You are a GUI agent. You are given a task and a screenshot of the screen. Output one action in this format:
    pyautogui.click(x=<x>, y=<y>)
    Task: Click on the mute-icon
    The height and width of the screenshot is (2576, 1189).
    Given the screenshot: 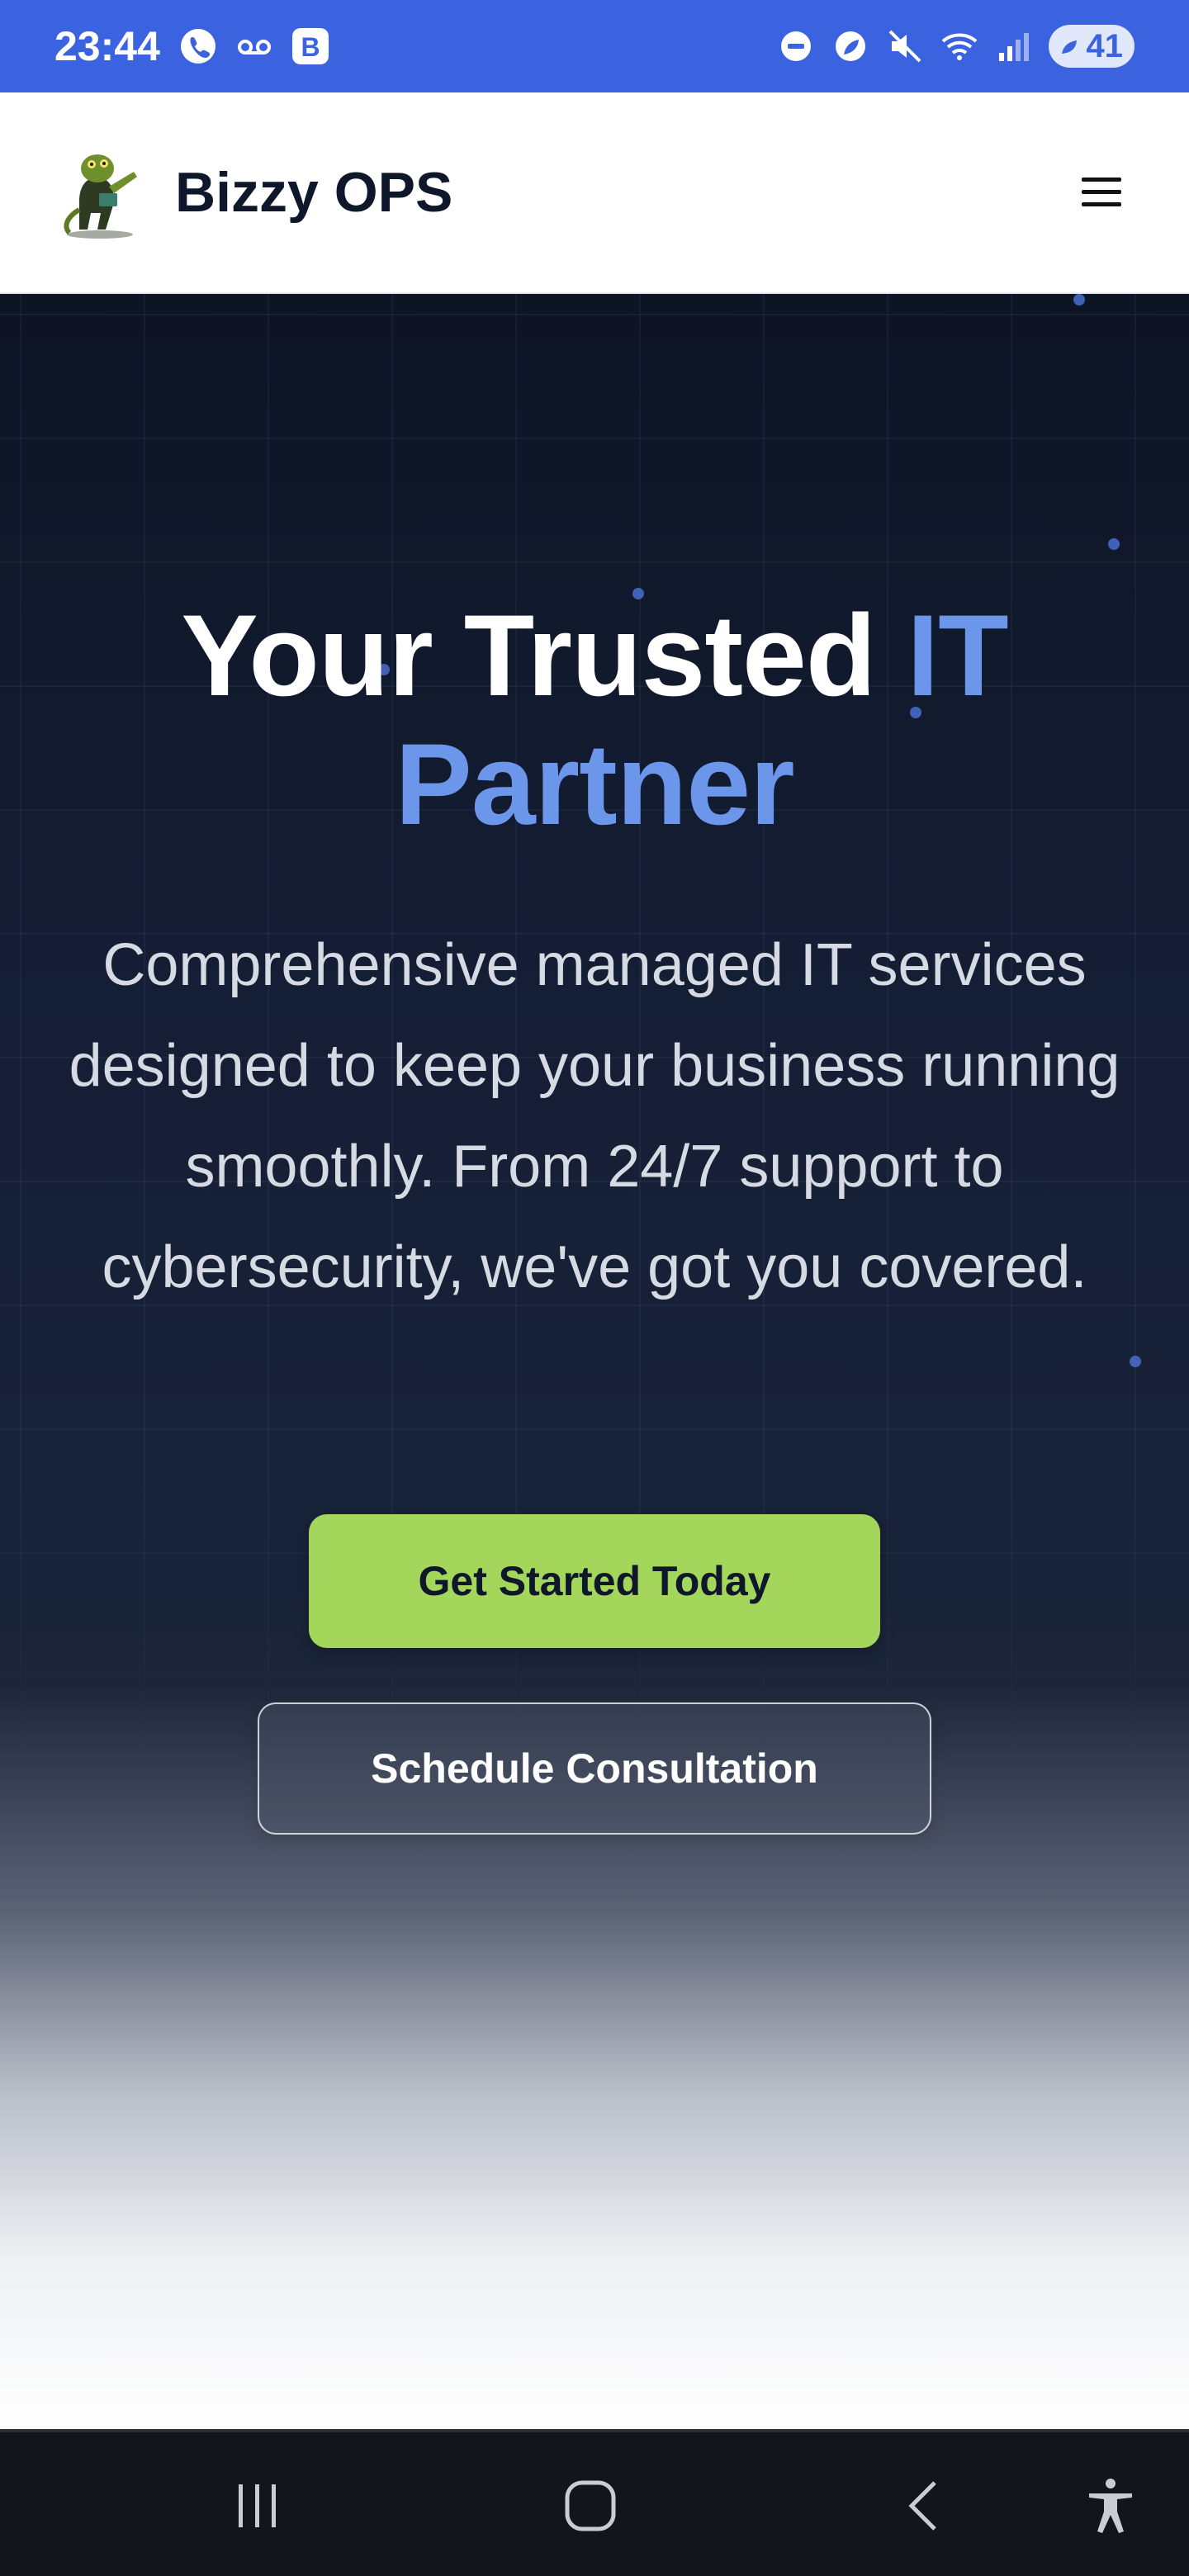 What is the action you would take?
    pyautogui.click(x=904, y=46)
    